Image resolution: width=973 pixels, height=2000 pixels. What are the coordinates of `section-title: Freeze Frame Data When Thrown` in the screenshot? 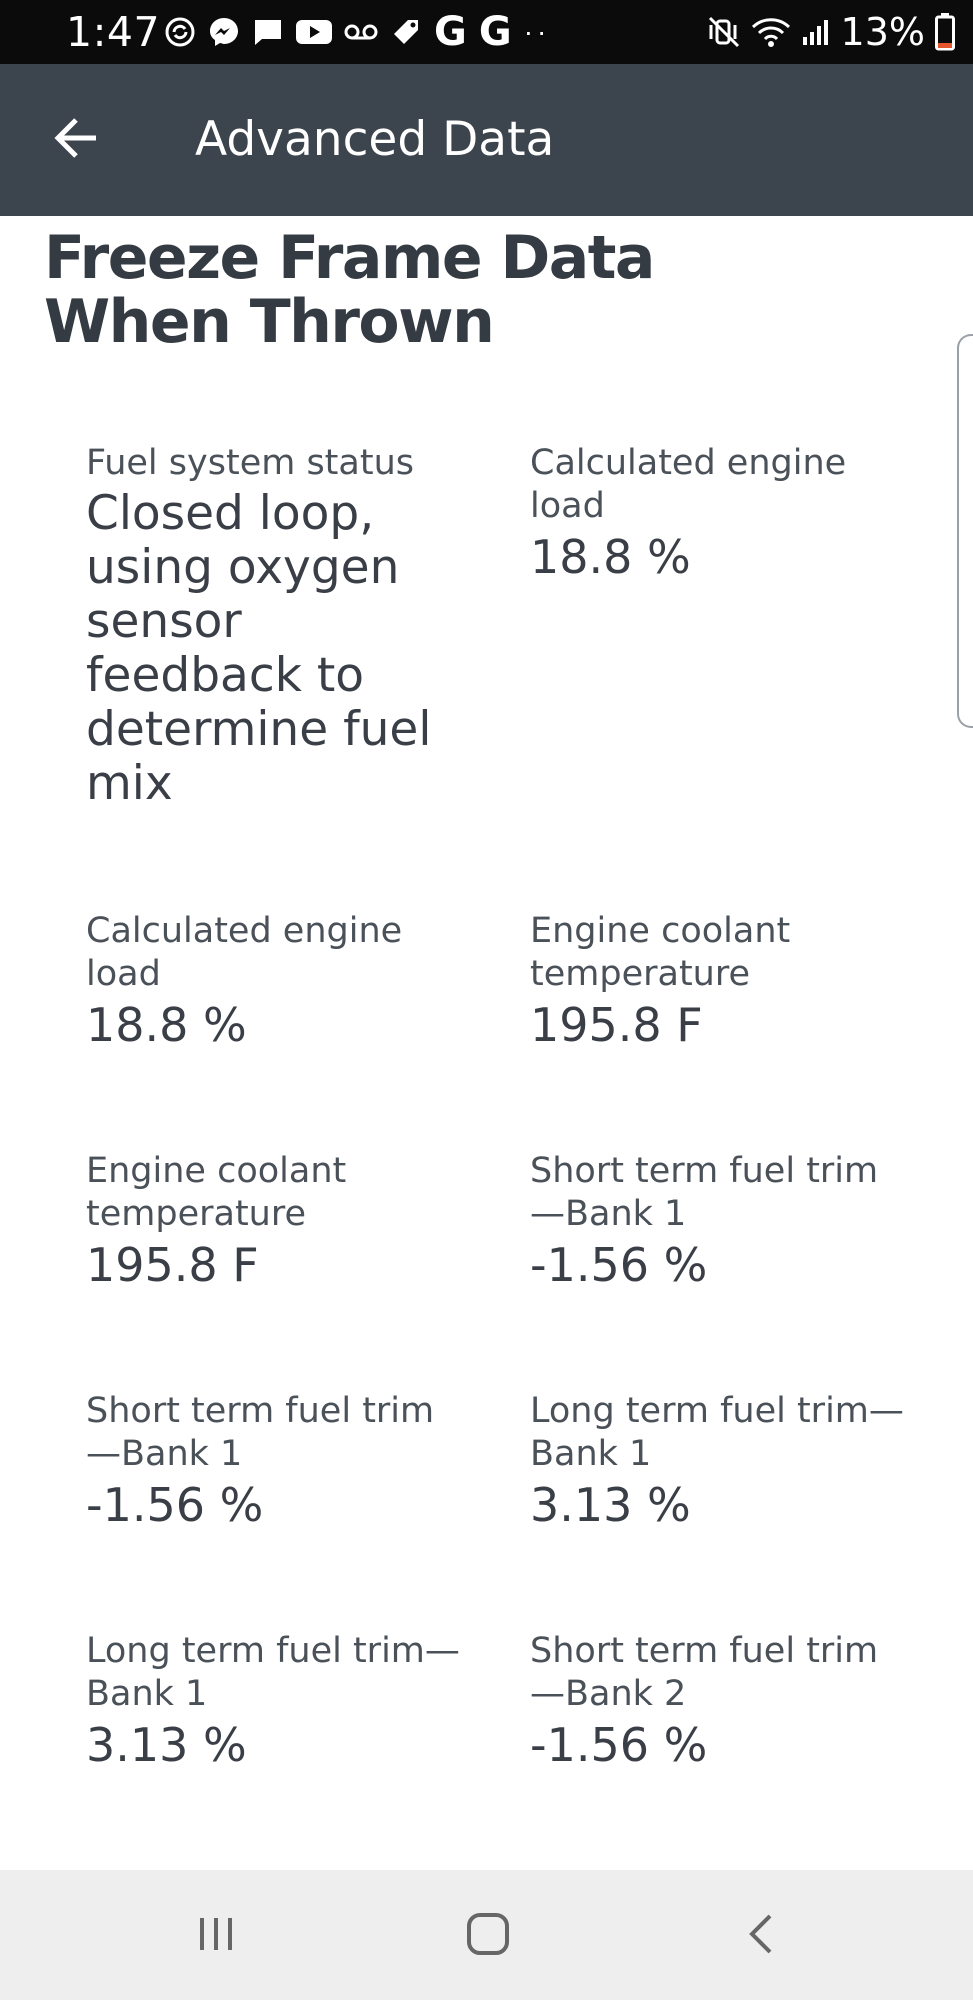 It's located at (349, 290).